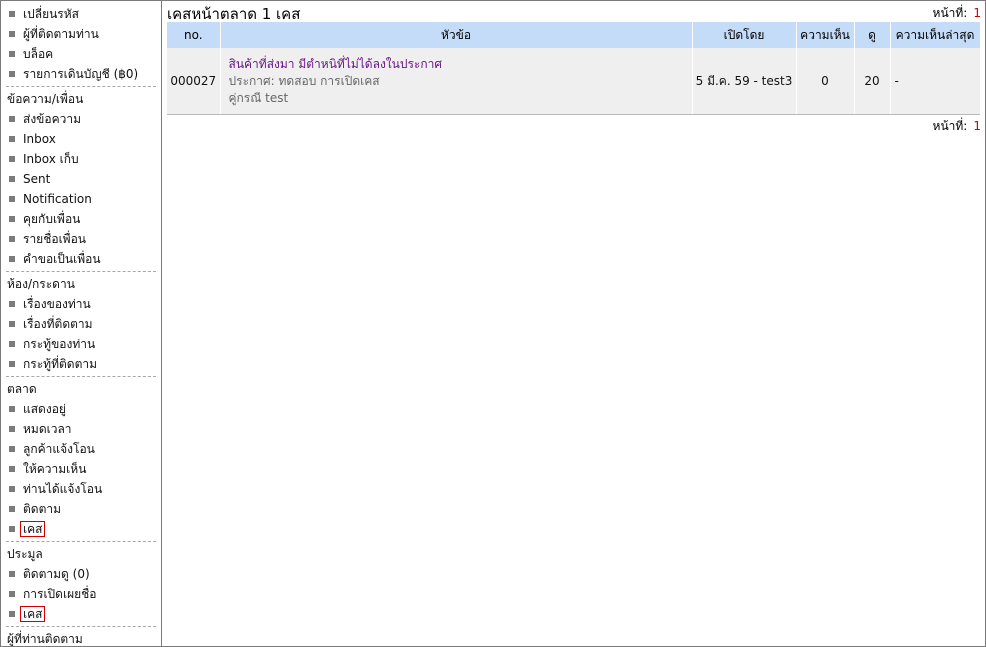 The width and height of the screenshot is (986, 647). Describe the element at coordinates (55, 469) in the screenshot. I see `sidebar-item-label: ให้ความเห็น` at that location.